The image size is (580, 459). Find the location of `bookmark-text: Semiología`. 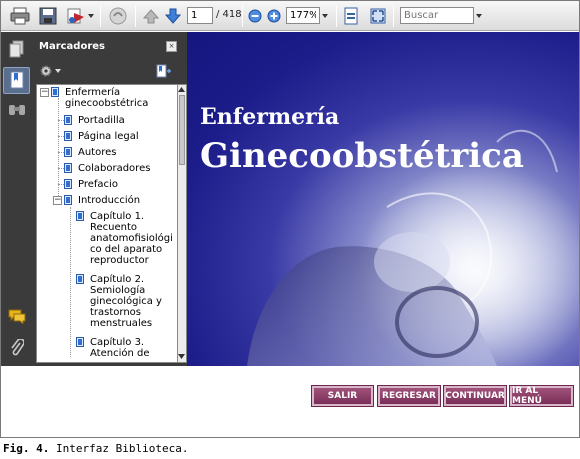

bookmark-text: Semiología is located at coordinates (118, 290).